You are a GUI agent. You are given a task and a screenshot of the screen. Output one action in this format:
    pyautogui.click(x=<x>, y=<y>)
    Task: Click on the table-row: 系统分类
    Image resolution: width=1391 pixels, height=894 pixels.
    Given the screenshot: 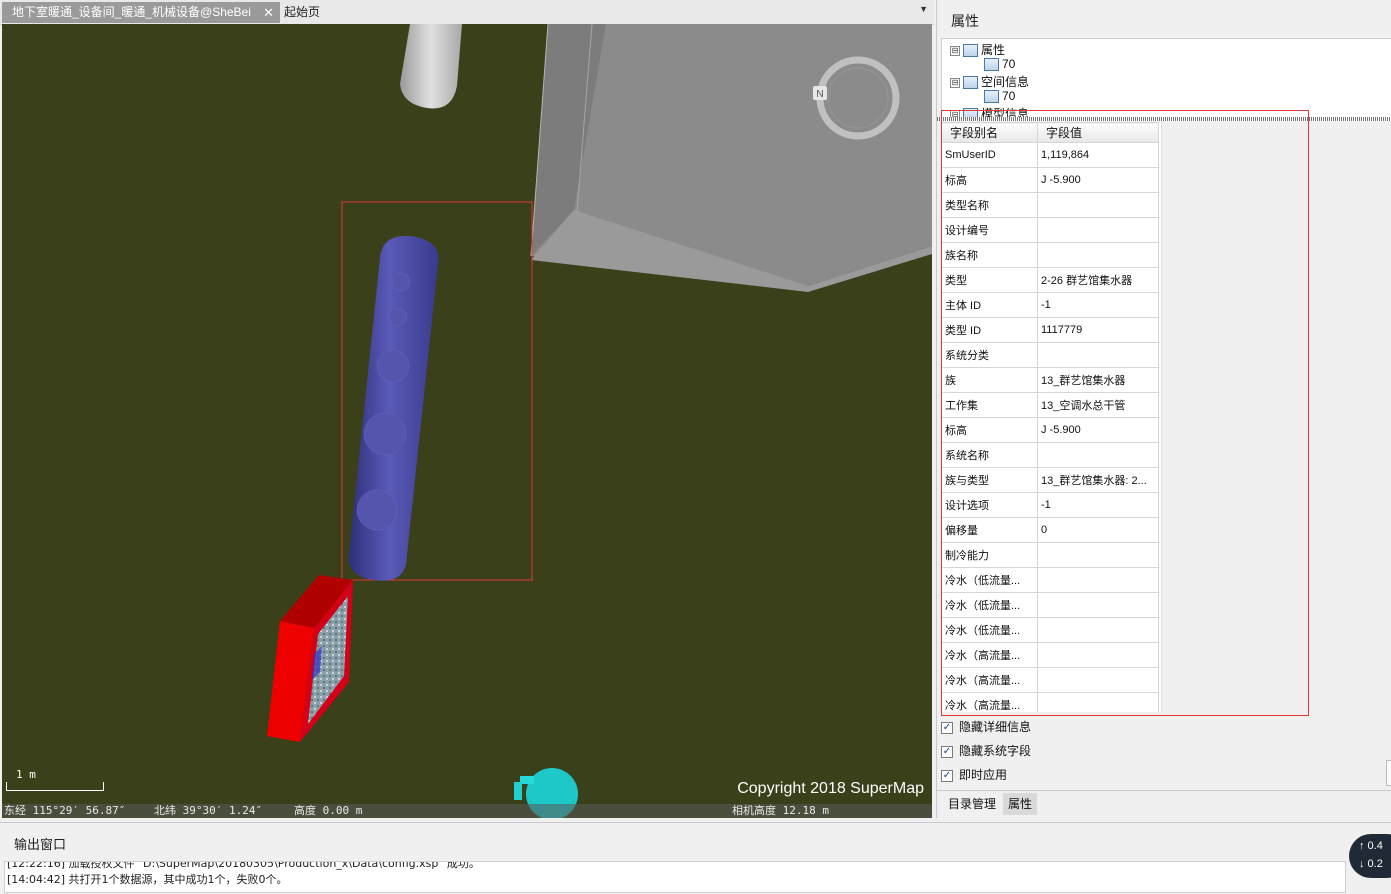 What is the action you would take?
    pyautogui.click(x=1050, y=355)
    